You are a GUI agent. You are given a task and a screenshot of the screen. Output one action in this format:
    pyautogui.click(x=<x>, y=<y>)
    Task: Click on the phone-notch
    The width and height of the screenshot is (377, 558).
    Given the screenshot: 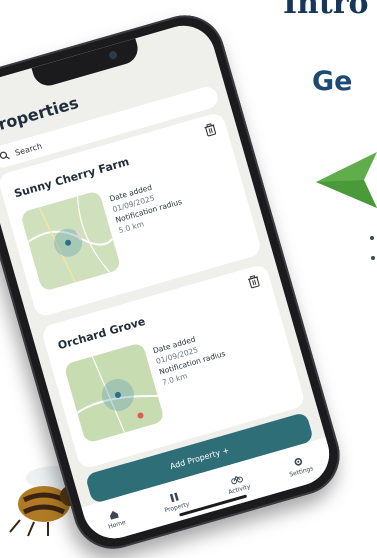 What is the action you would take?
    pyautogui.click(x=86, y=64)
    